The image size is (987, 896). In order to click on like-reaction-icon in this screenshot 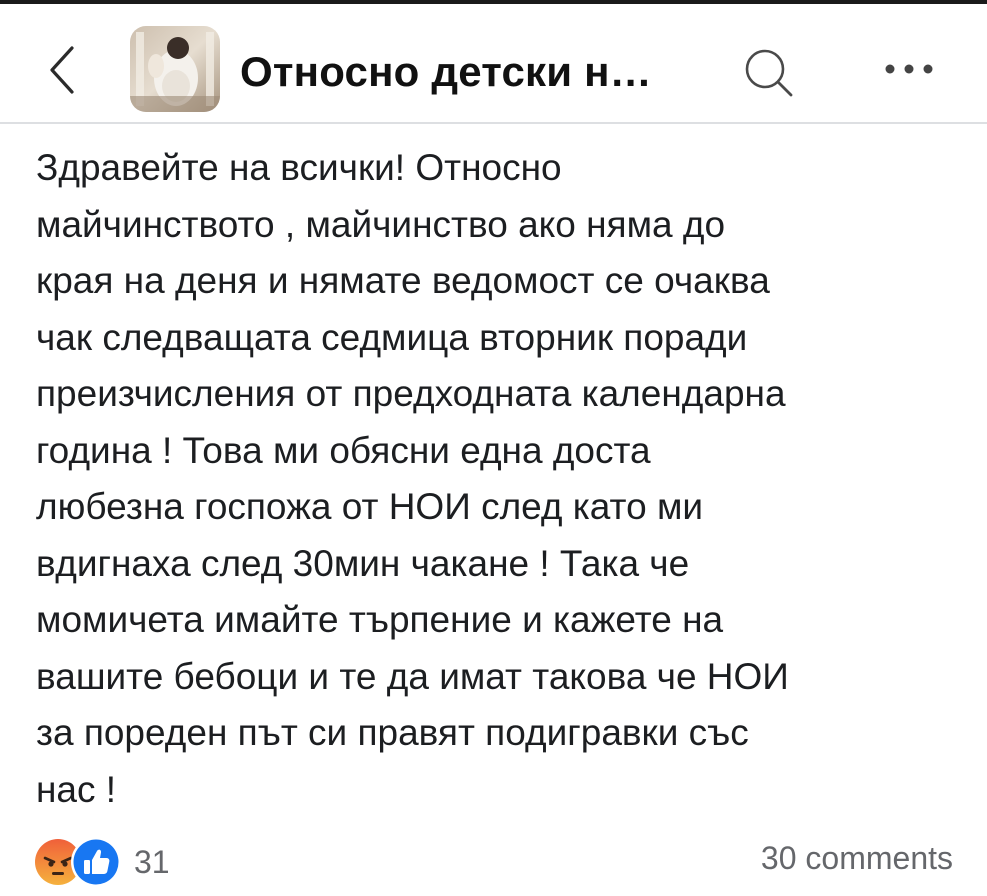, I will do `click(96, 862)`.